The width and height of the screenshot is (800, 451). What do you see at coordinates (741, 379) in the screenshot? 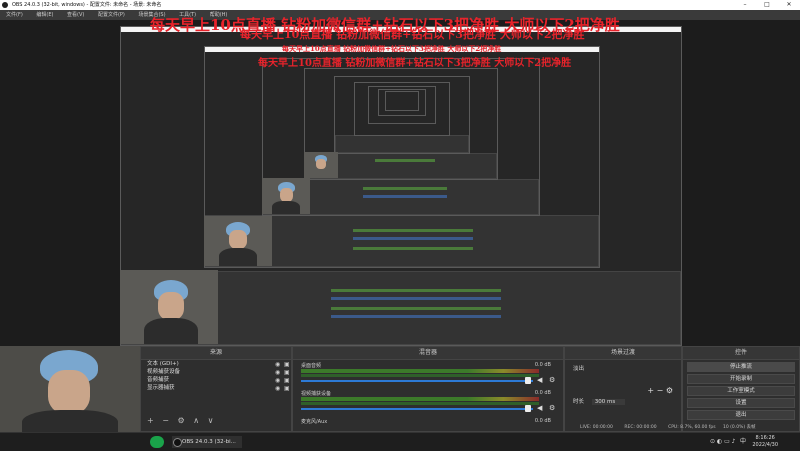
I see `start-recording-button: 开始录制` at bounding box center [741, 379].